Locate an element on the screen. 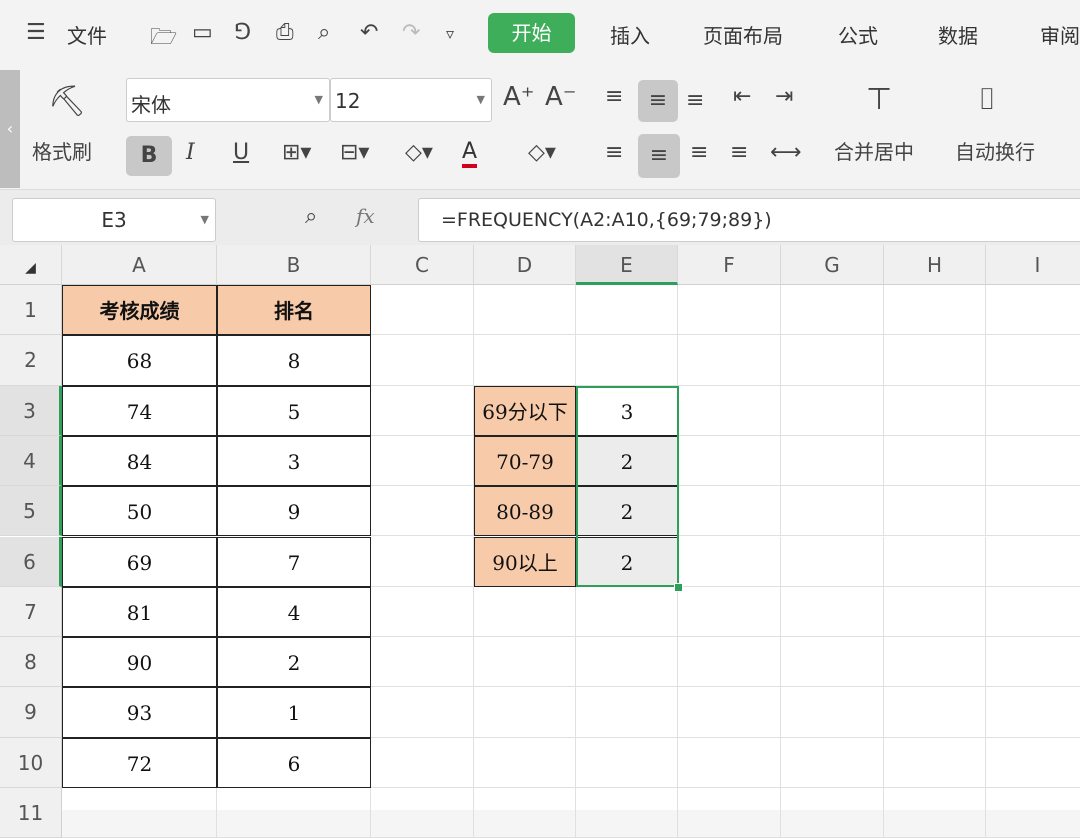 Image resolution: width=1080 pixels, height=838 pixels. column-header-G: G is located at coordinates (832, 265).